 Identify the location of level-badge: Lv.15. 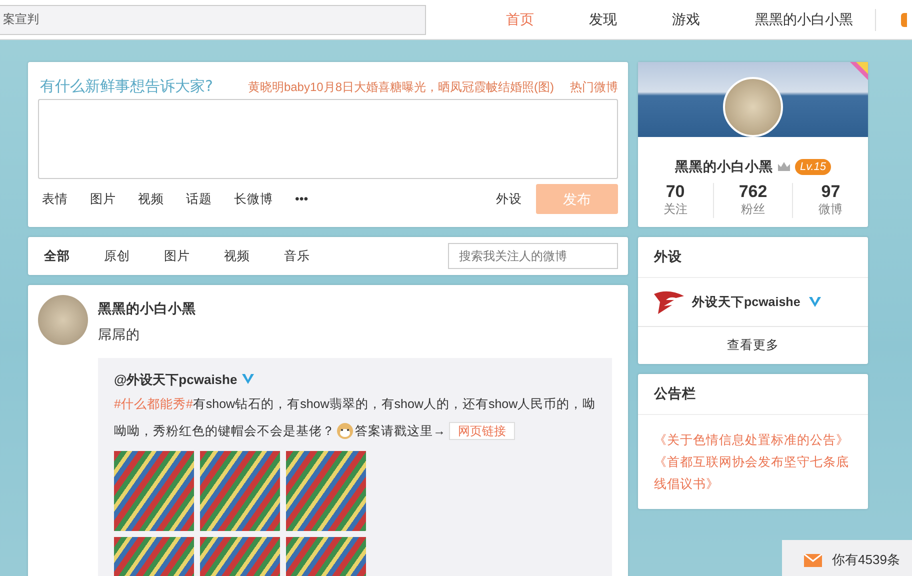
(813, 167).